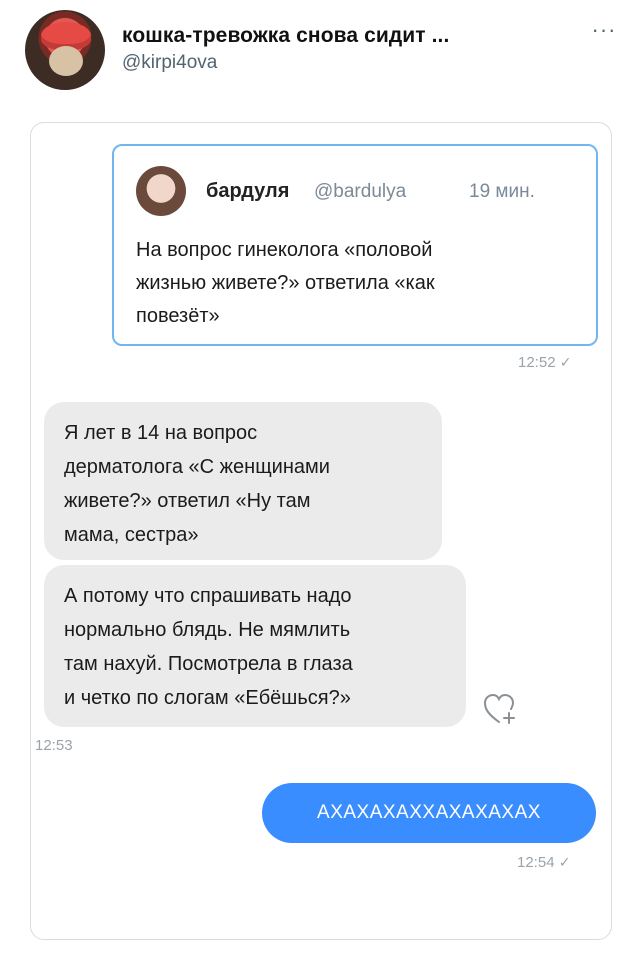  Describe the element at coordinates (208, 664) in the screenshot. I see `message-line: там нахуй. Посмотрела в глаза` at that location.